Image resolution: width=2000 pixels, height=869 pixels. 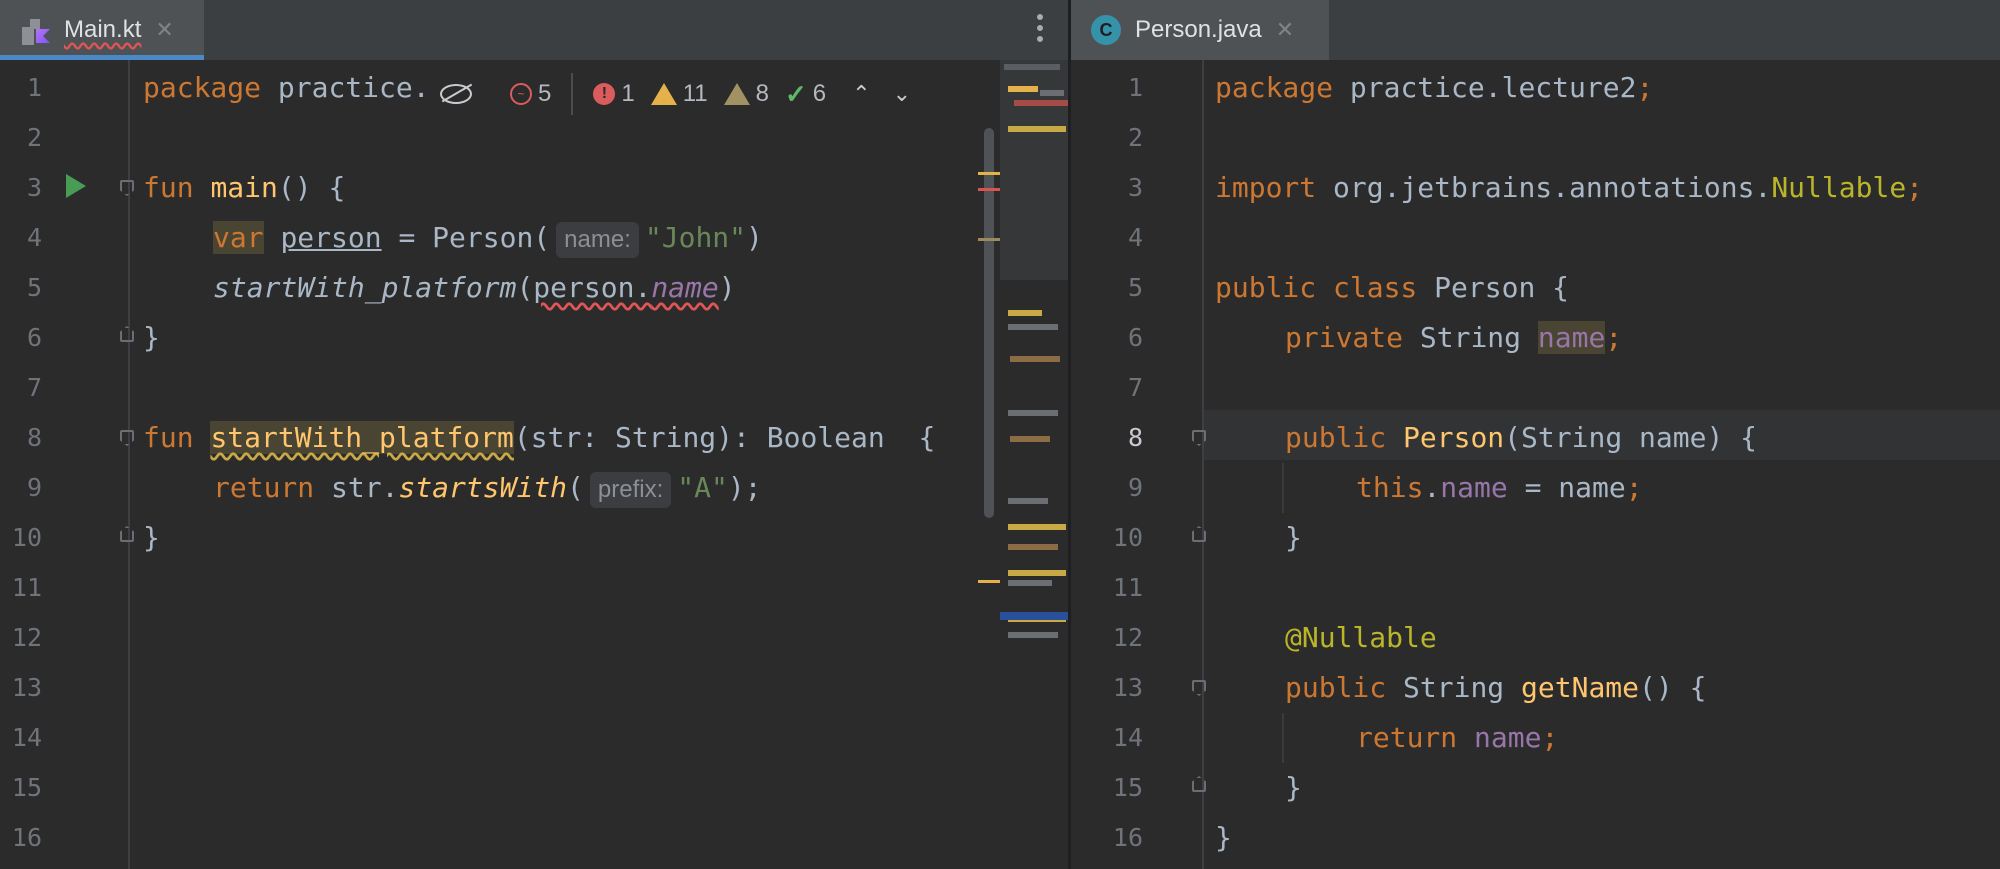 What do you see at coordinates (1293, 788) in the screenshot?
I see `code-line-15: }` at bounding box center [1293, 788].